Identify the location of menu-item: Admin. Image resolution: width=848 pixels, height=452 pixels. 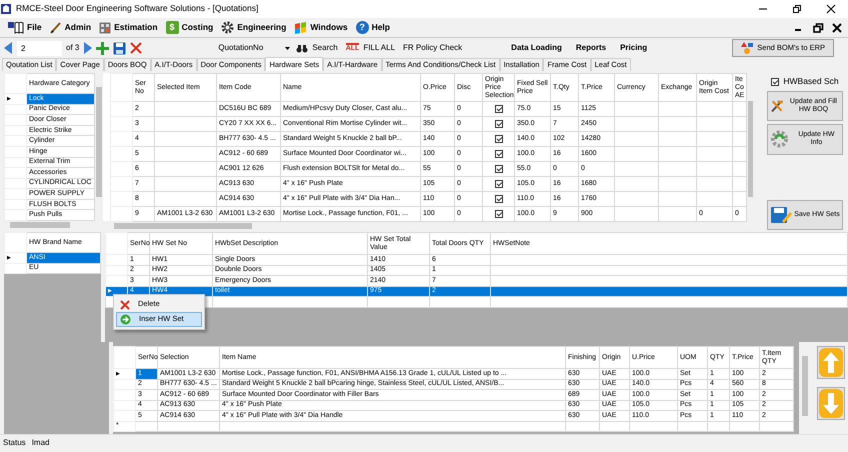
(71, 28).